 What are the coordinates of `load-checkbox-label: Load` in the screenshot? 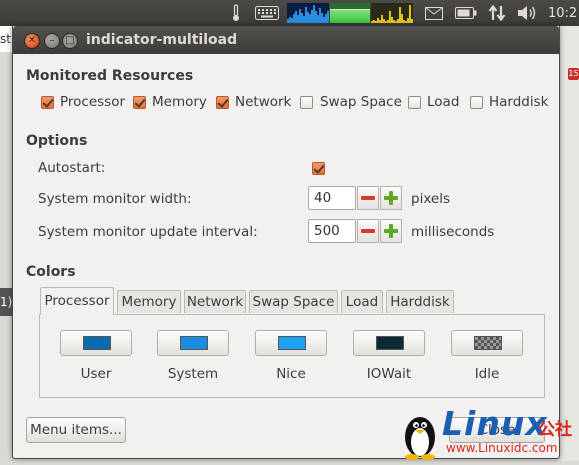 It's located at (443, 102).